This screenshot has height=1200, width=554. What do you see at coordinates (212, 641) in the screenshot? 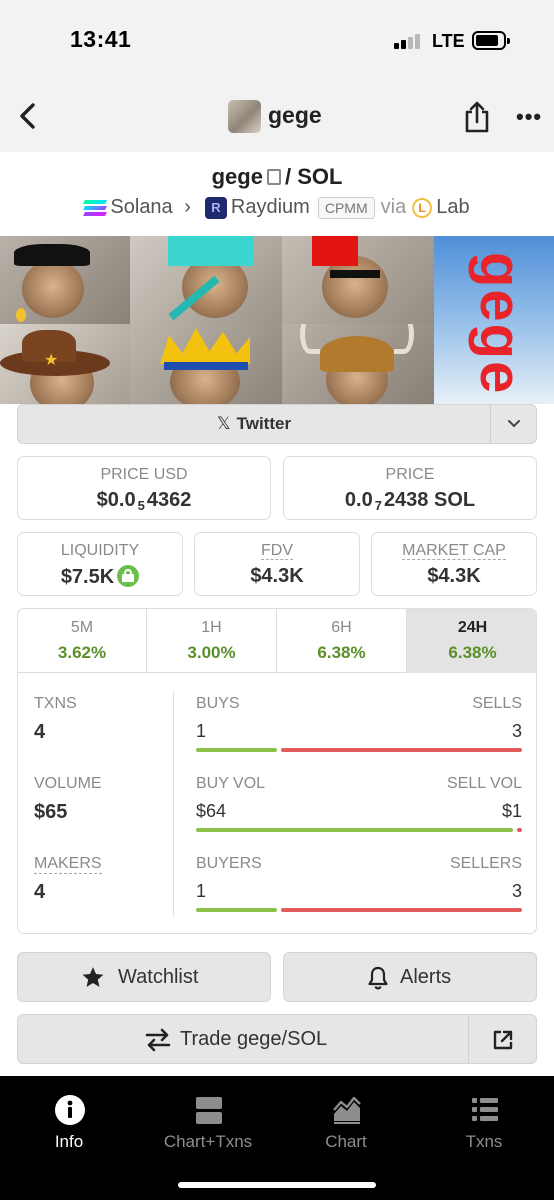
I see `tab-1h: 1H 3.00%` at bounding box center [212, 641].